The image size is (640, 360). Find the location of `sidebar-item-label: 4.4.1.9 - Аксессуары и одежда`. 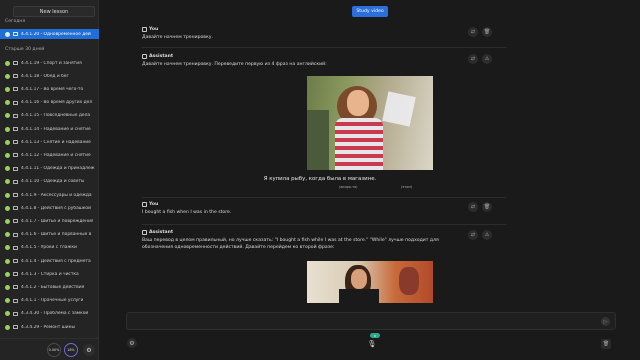

sidebar-item-label: 4.4.1.9 - Аксессуары и одежда is located at coordinates (56, 195).